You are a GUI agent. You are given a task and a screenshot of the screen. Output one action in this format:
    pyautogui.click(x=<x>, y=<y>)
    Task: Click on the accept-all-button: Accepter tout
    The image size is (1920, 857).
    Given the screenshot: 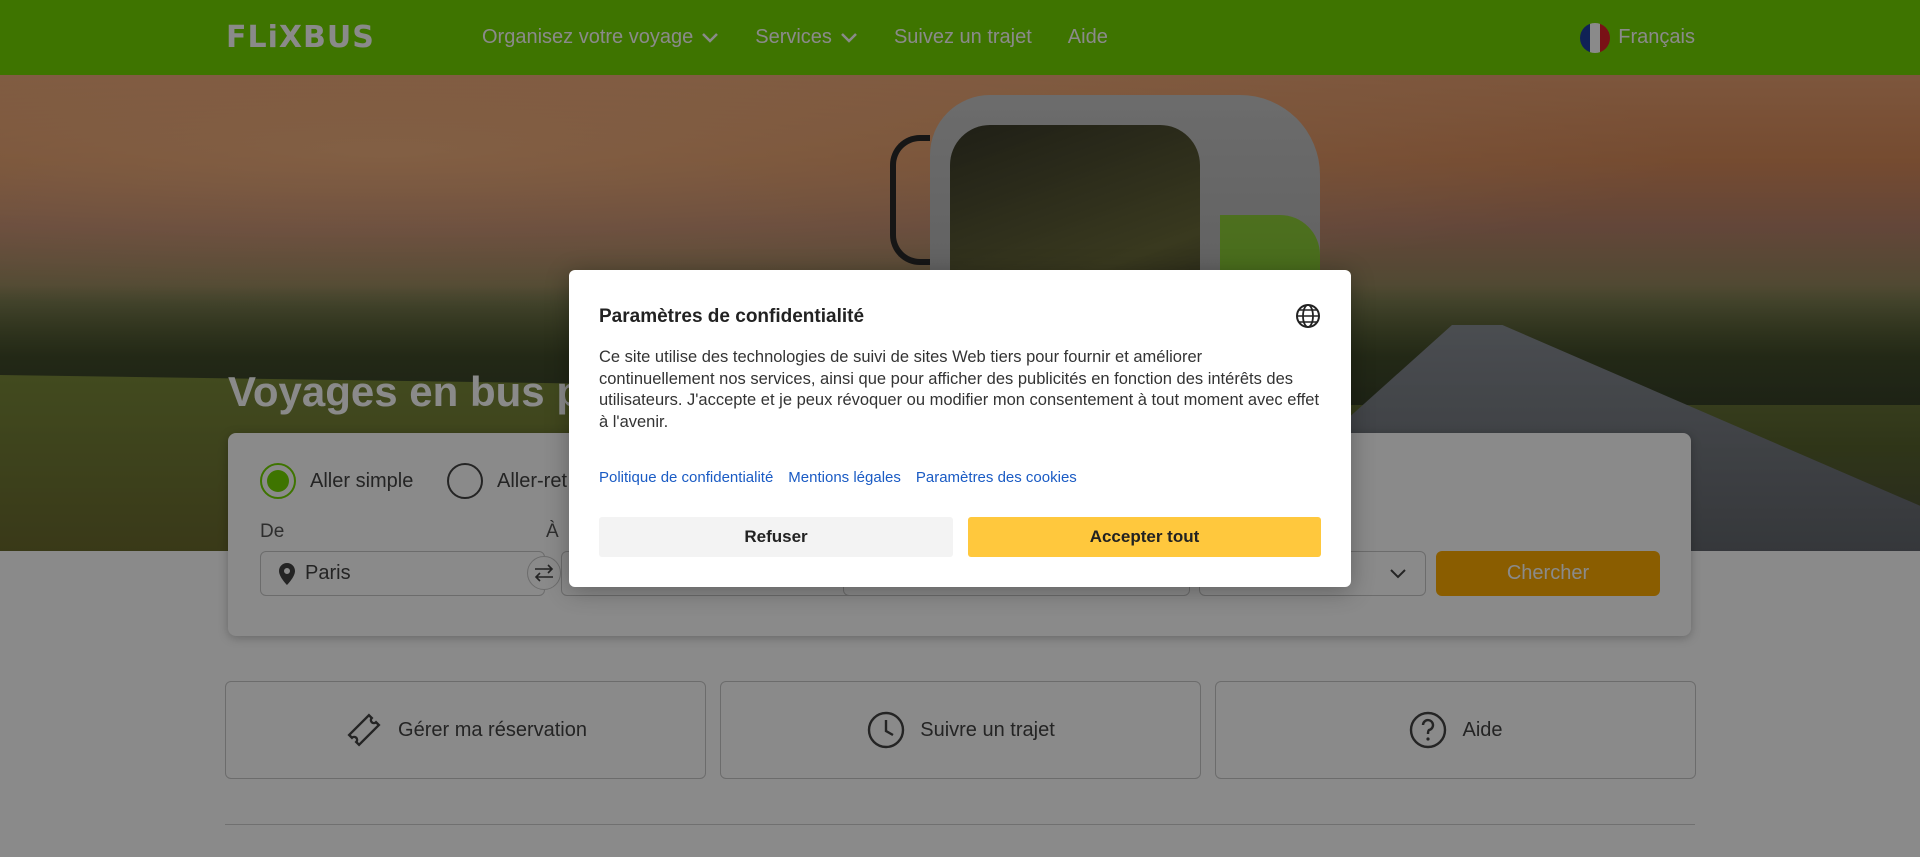 What is the action you would take?
    pyautogui.click(x=1144, y=537)
    